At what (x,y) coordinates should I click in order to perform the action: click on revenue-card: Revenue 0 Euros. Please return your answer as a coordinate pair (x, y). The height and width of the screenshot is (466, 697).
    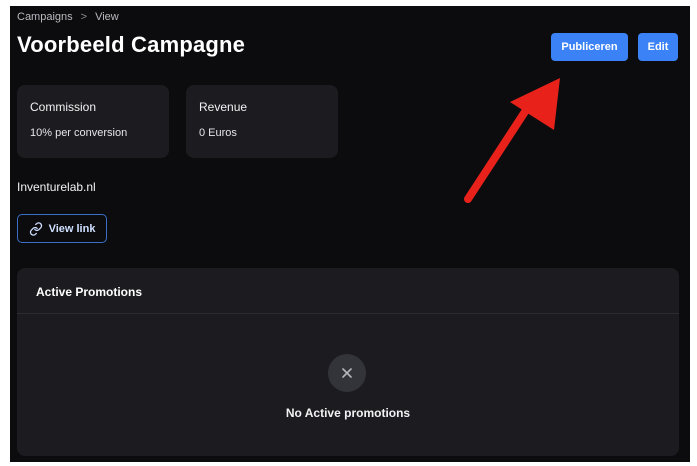
    Looking at the image, I should click on (262, 121).